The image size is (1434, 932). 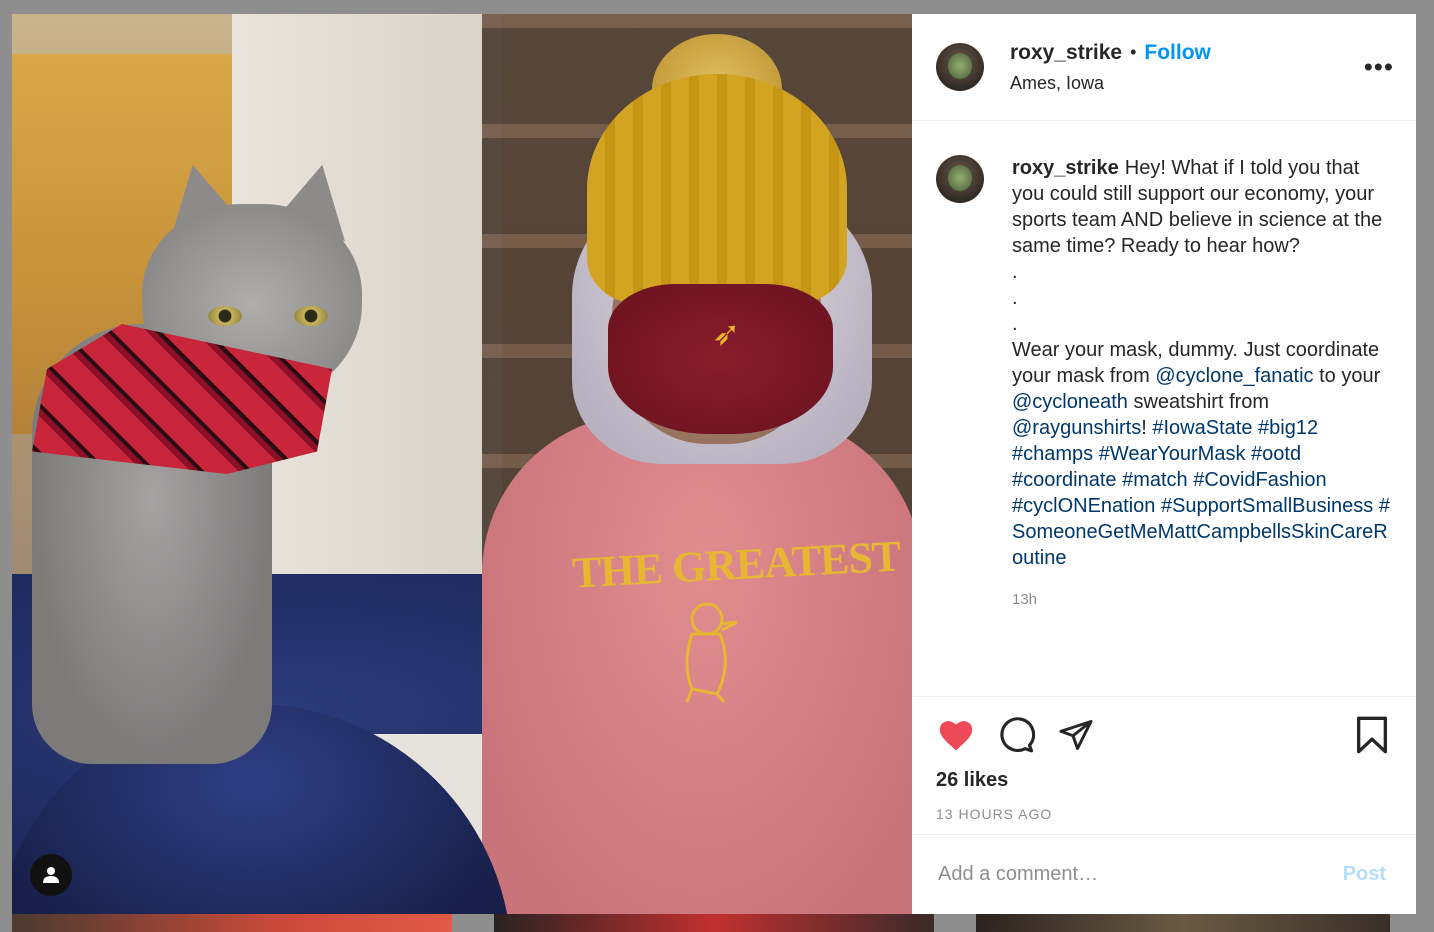 What do you see at coordinates (1201, 402) in the screenshot?
I see `caption-text-part4: sweatshirt from` at bounding box center [1201, 402].